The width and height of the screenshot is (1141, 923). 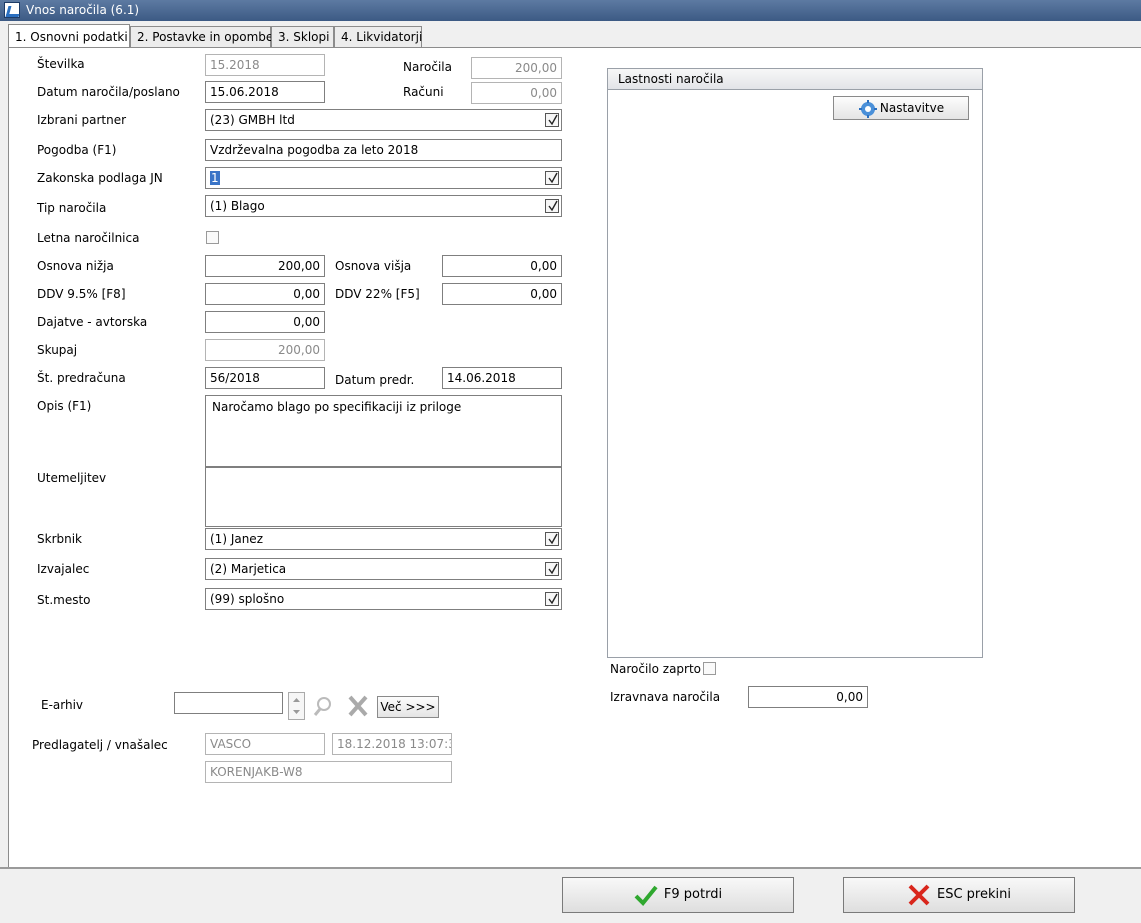 What do you see at coordinates (108, 92) in the screenshot?
I see `datum-label: Datum naročila/poslano` at bounding box center [108, 92].